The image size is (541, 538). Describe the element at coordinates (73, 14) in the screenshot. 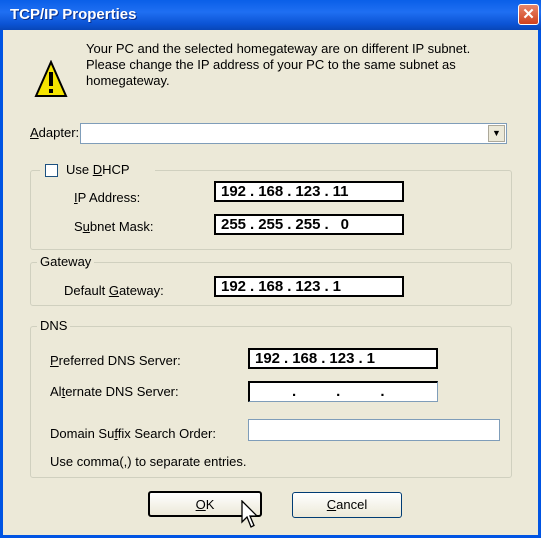

I see `dialog-title: TCP/IP Properties` at that location.